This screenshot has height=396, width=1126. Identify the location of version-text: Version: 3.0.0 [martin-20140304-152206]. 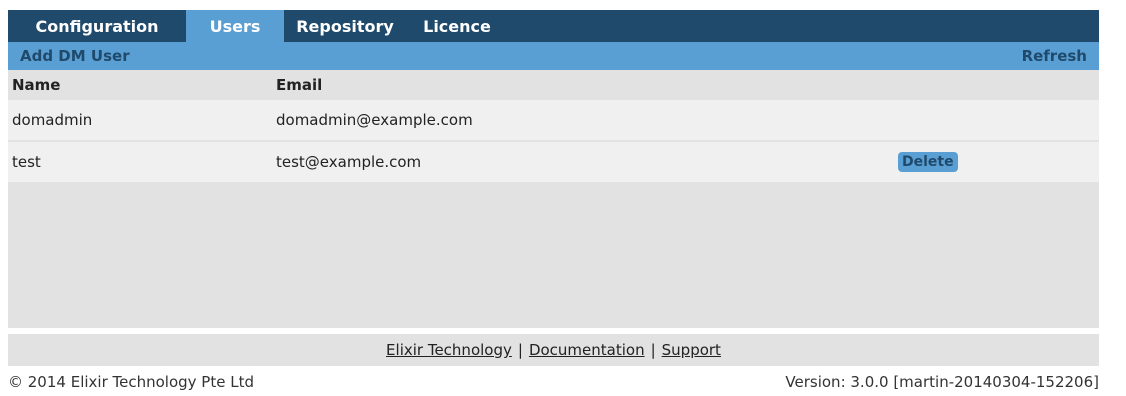
(942, 382).